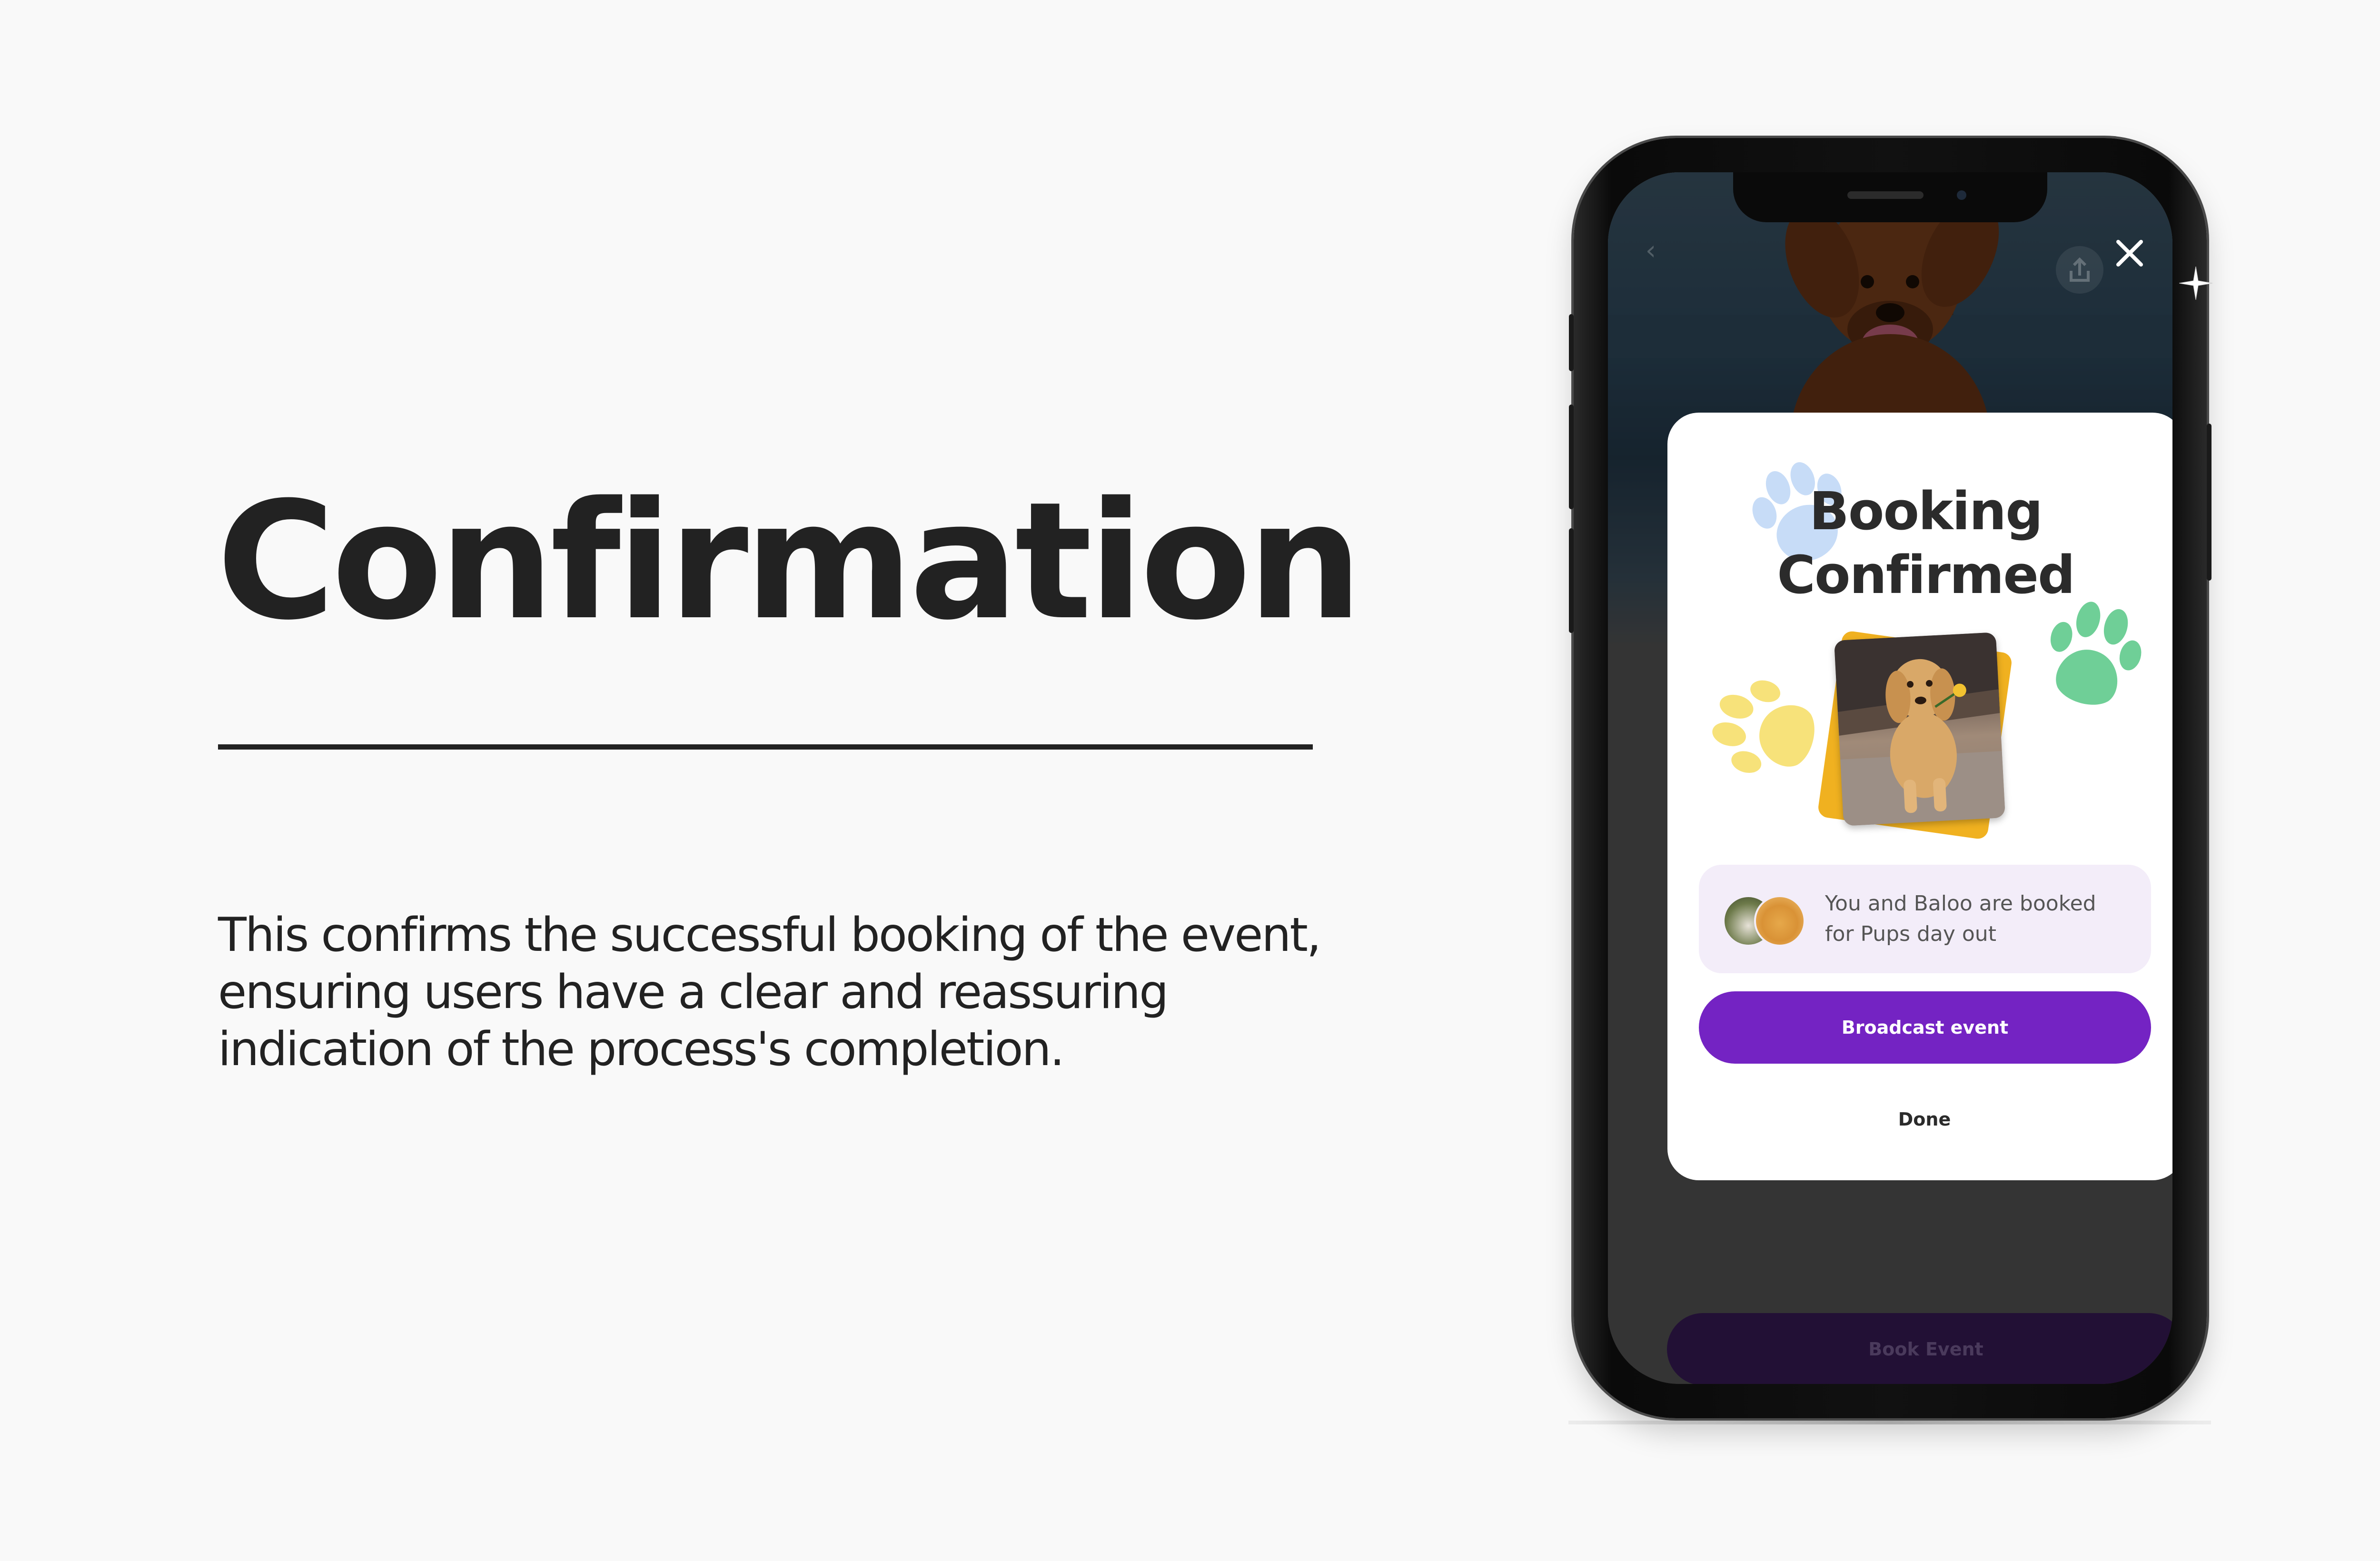  I want to click on notch-speaker, so click(1885, 195).